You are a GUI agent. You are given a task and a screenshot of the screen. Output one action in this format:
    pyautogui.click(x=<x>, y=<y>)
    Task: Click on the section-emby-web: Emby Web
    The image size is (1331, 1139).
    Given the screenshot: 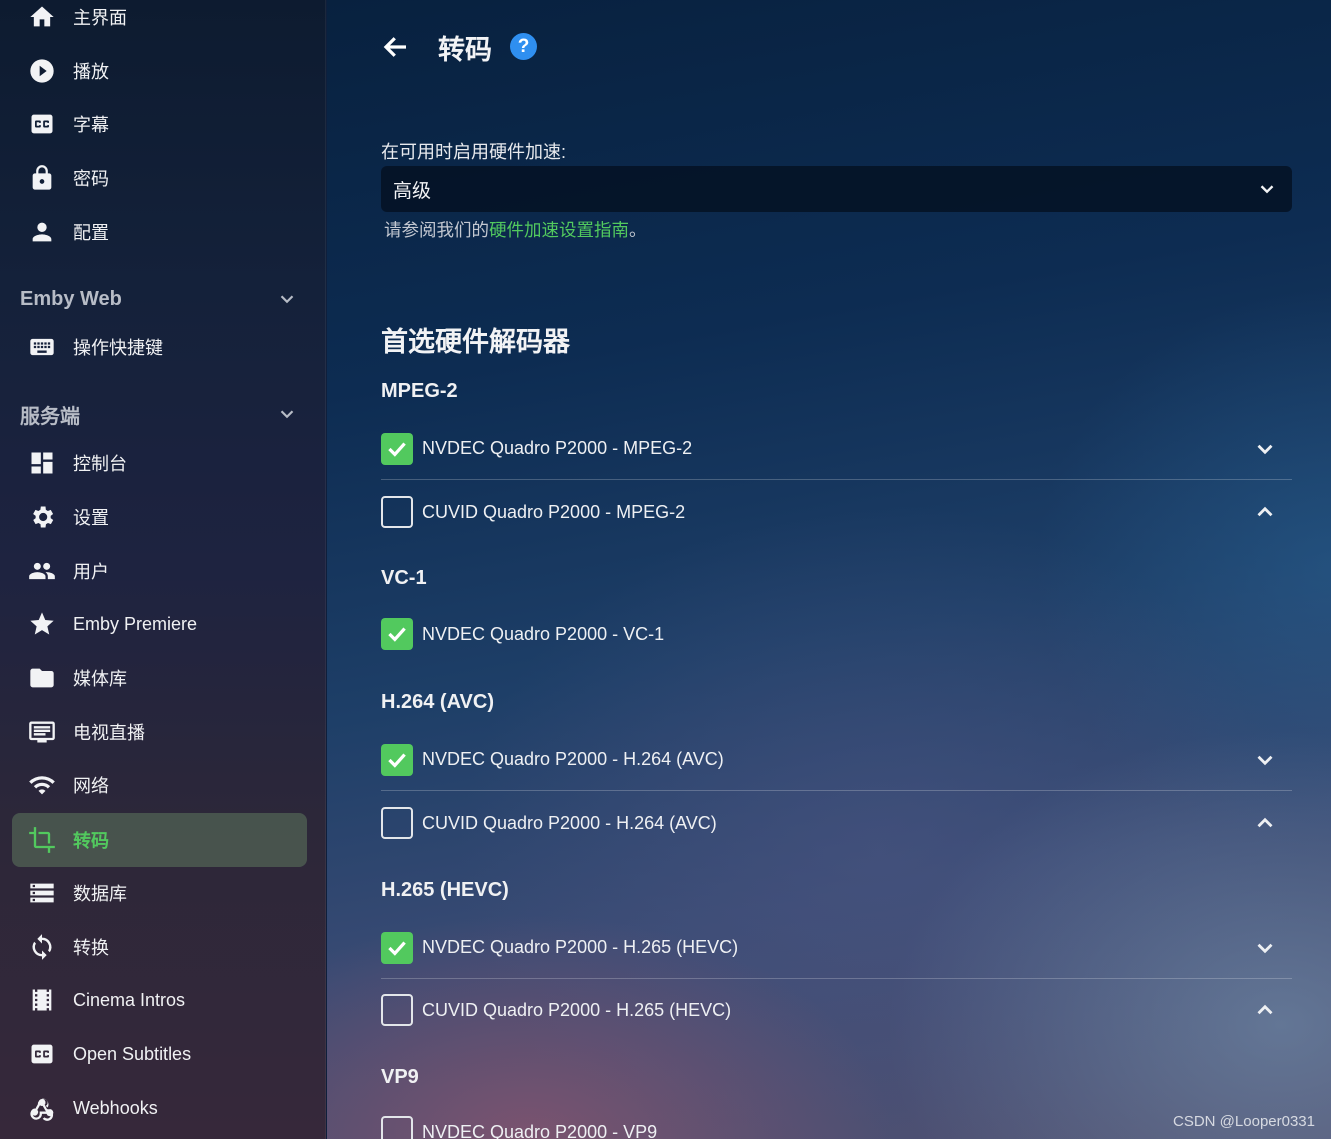 What is the action you would take?
    pyautogui.click(x=165, y=299)
    